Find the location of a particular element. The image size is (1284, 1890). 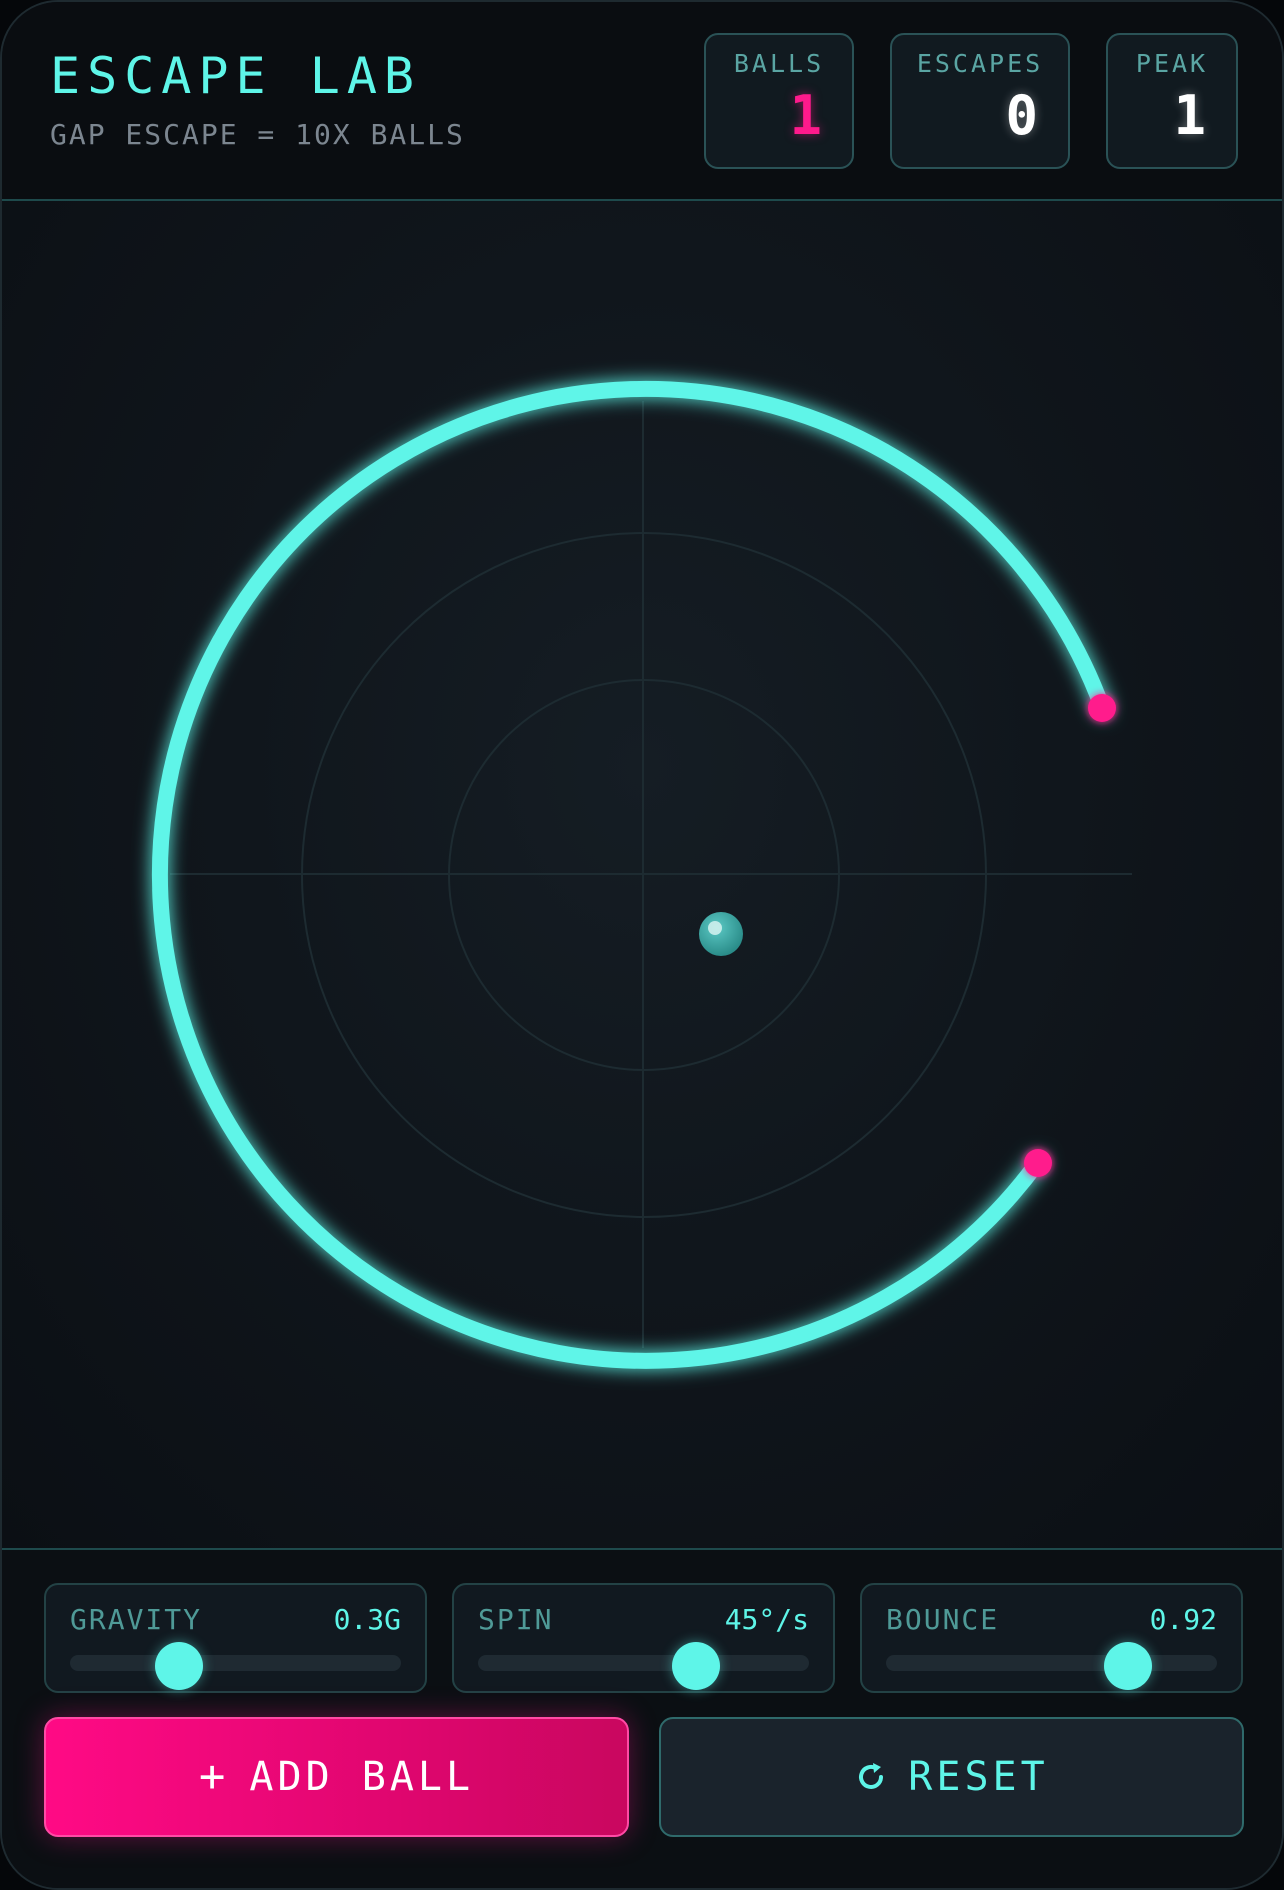

bounce-label: BOUNCE is located at coordinates (943, 1619).